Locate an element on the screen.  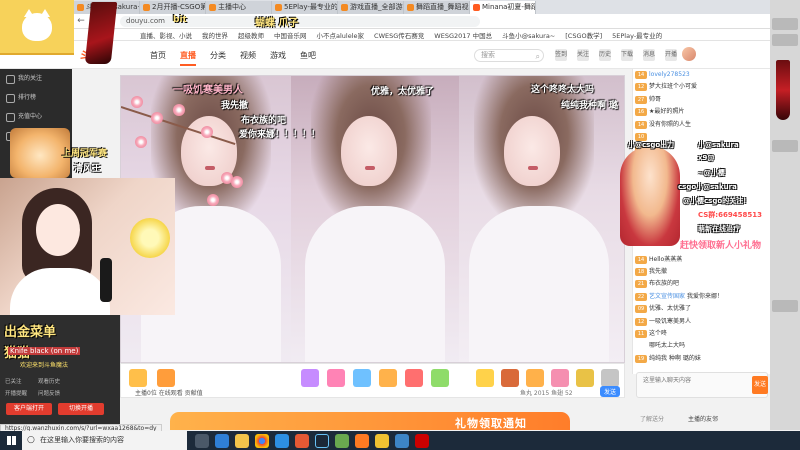
danmaku-text: 这个咚咚太大吗 is located at coordinates (563, 90).